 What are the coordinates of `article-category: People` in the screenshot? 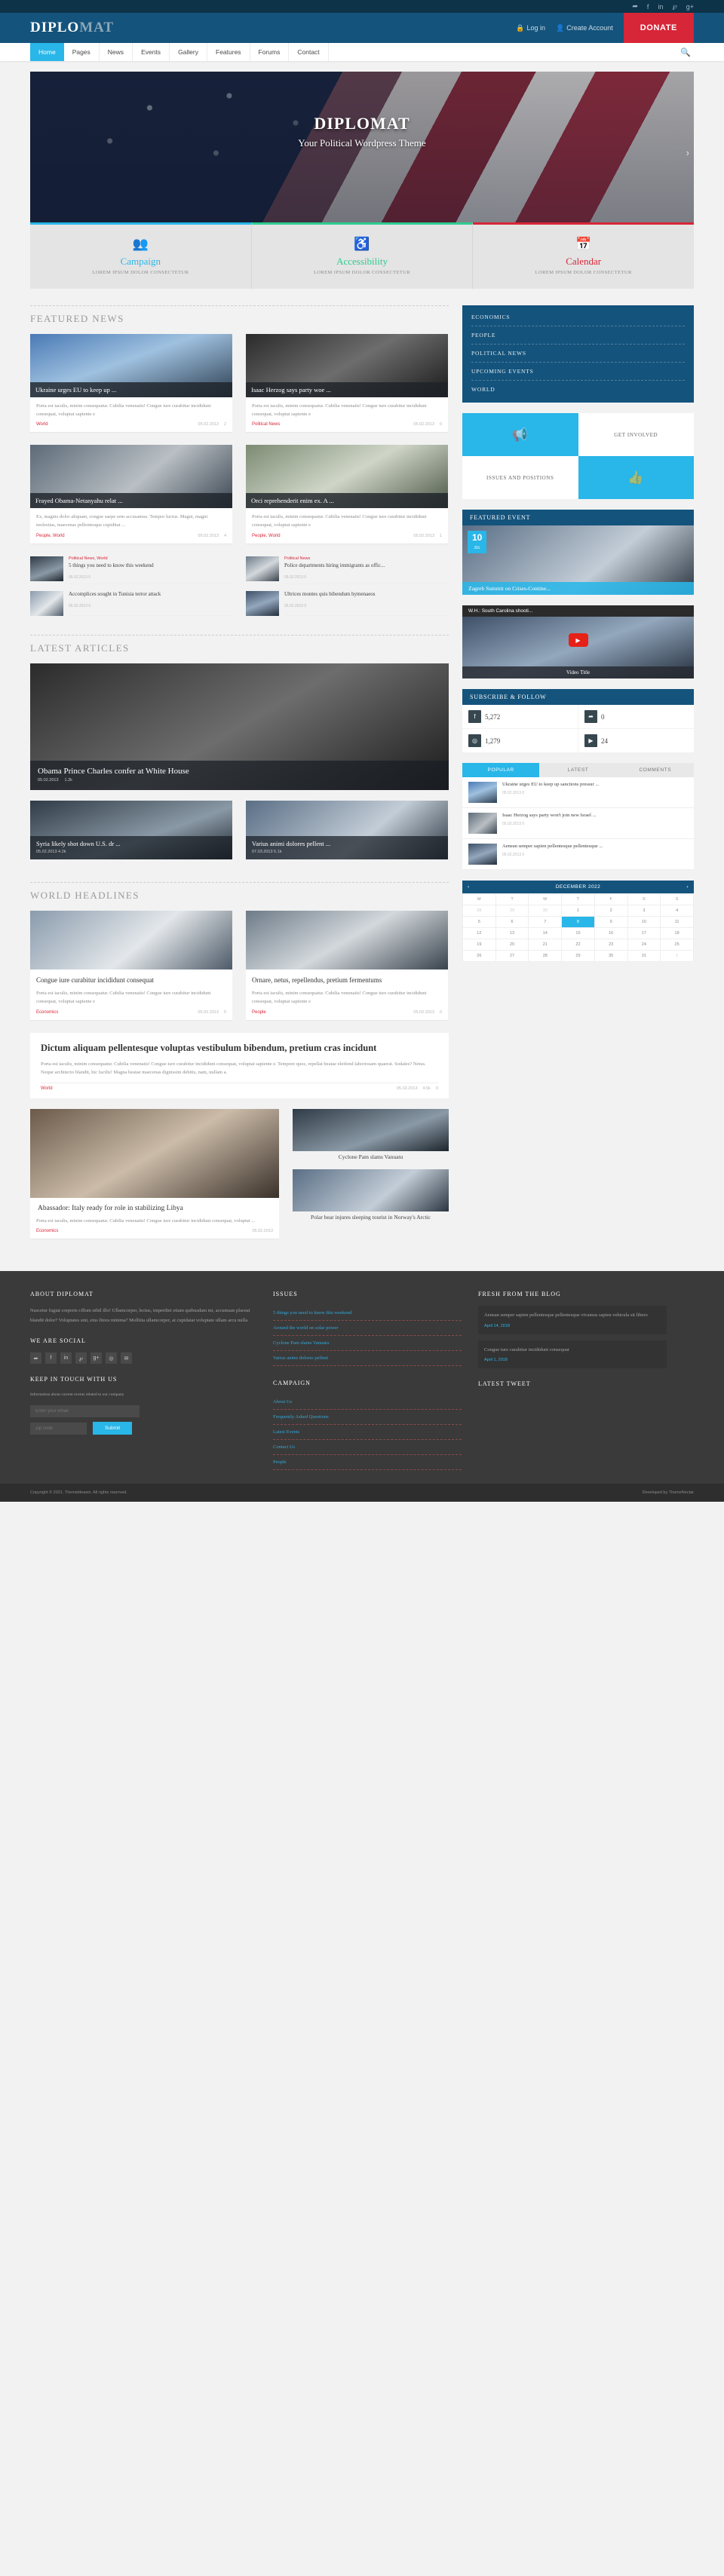 It's located at (259, 1012).